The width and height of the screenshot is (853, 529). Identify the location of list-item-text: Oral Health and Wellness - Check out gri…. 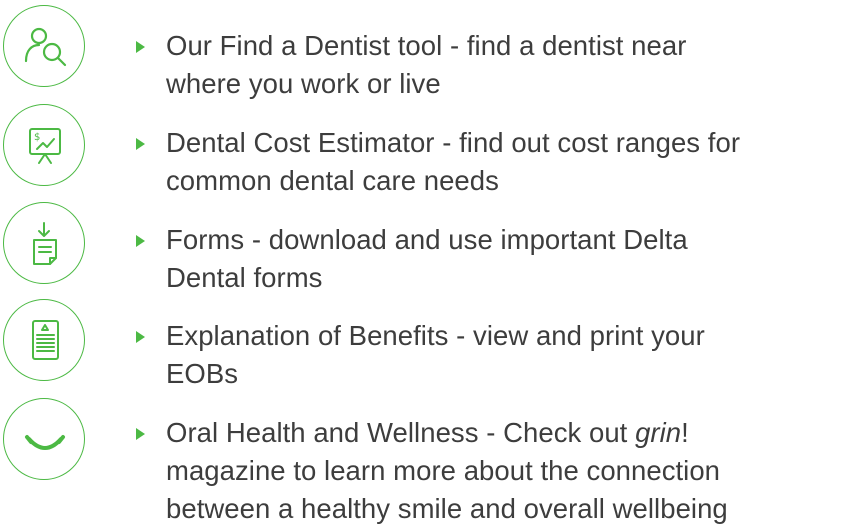
(447, 470).